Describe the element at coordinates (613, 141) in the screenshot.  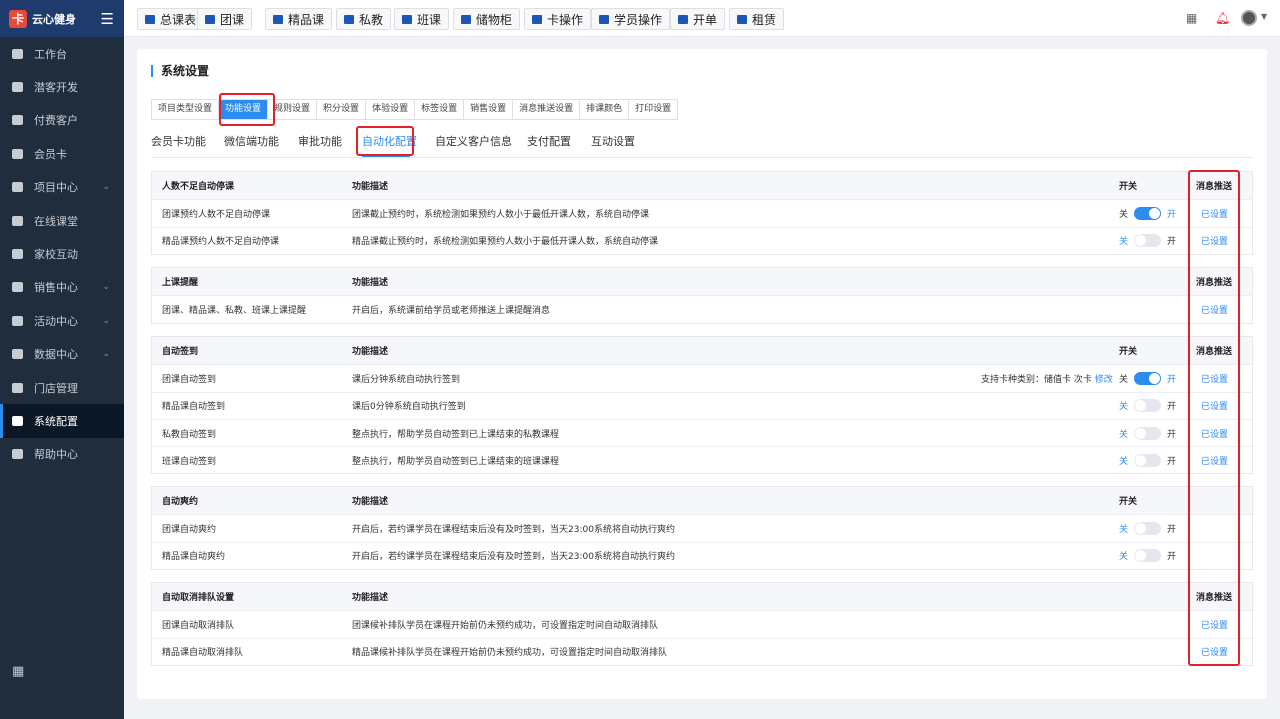
I see `function-subtab: 互动设置` at that location.